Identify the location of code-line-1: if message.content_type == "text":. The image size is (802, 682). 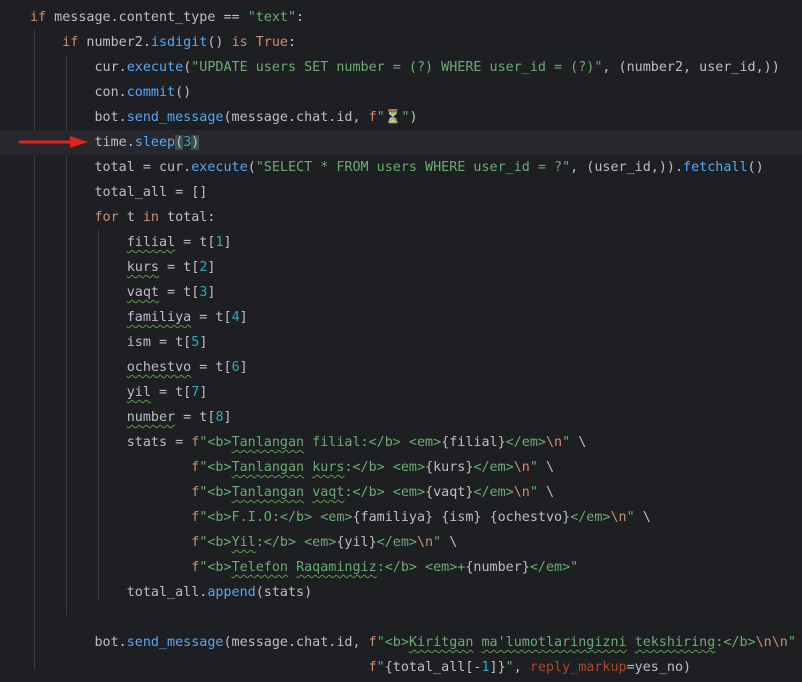
(167, 17).